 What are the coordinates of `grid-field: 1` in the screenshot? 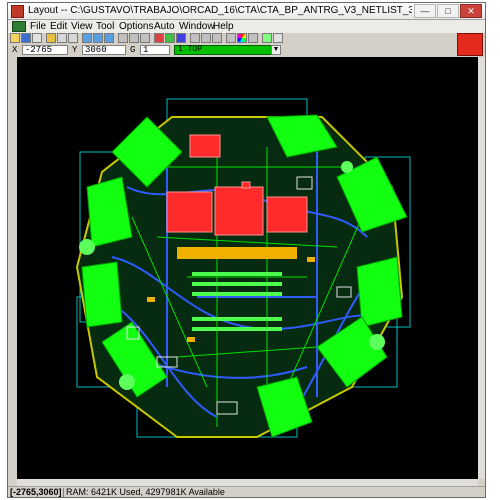 It's located at (155, 50).